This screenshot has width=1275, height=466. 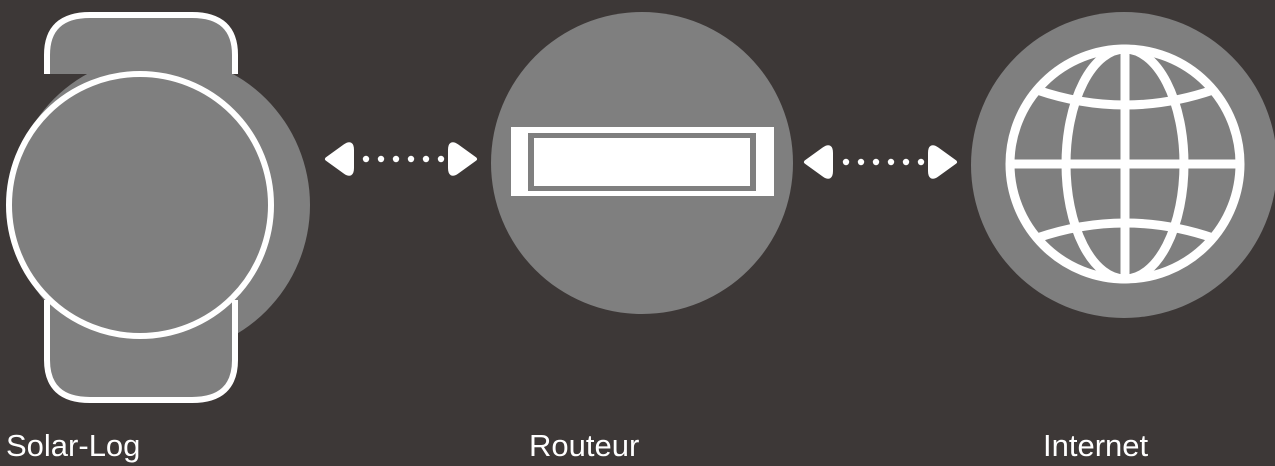 I want to click on router-label: Routeur, so click(x=584, y=445).